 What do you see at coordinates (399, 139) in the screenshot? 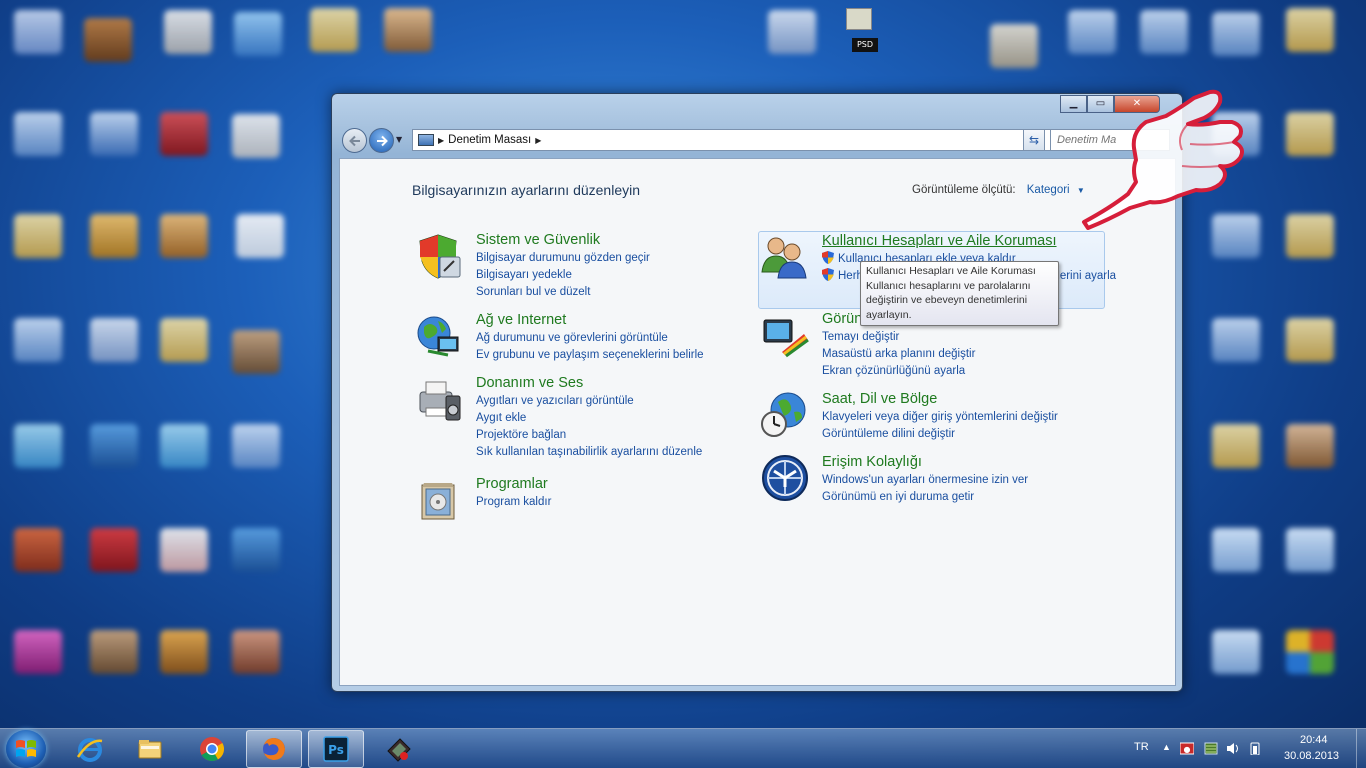
I see `recent-pages-dropdown: ▼` at bounding box center [399, 139].